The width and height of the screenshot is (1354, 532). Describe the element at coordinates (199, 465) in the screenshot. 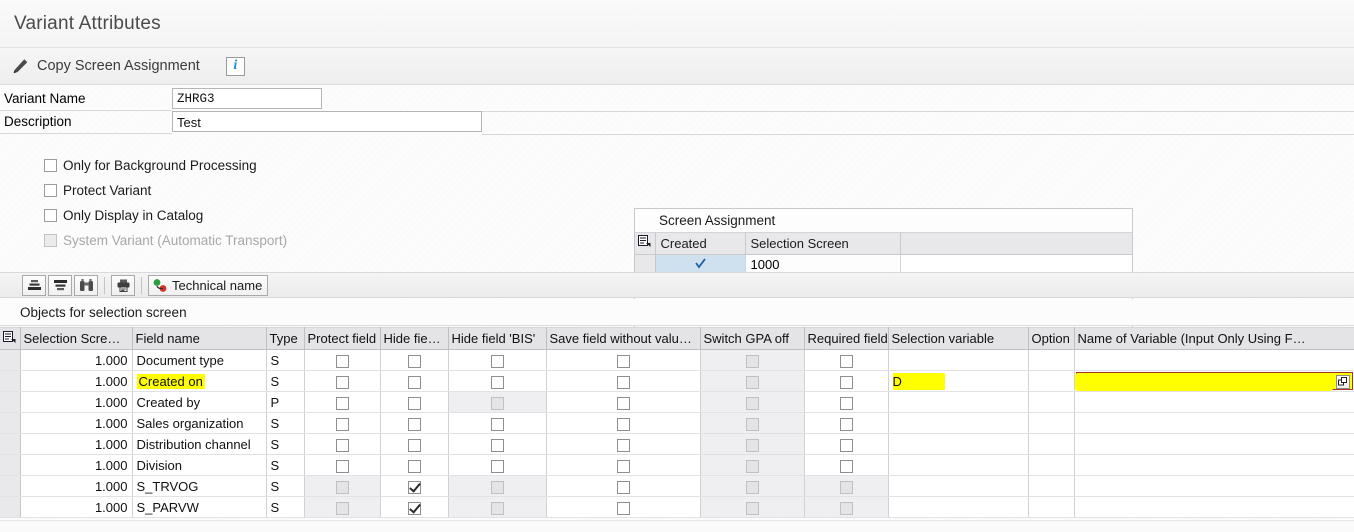

I see `cell-field-name: Division` at that location.